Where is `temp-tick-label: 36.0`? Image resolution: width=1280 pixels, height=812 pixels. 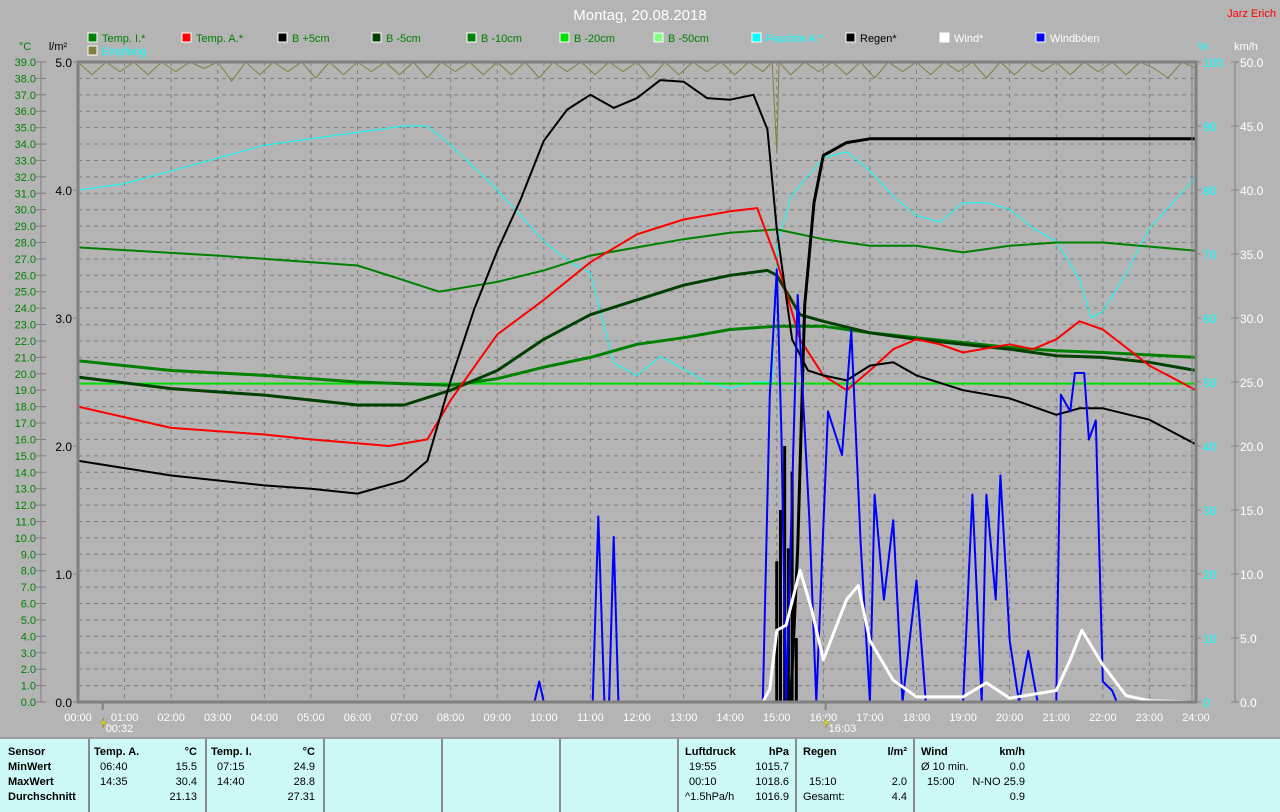 temp-tick-label: 36.0 is located at coordinates (25, 112).